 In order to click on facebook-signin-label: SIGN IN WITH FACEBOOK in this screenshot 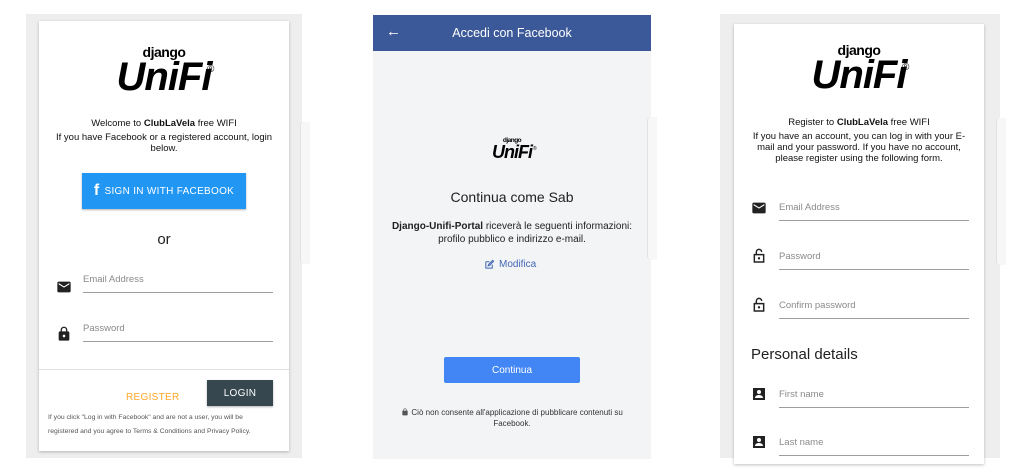, I will do `click(169, 191)`.